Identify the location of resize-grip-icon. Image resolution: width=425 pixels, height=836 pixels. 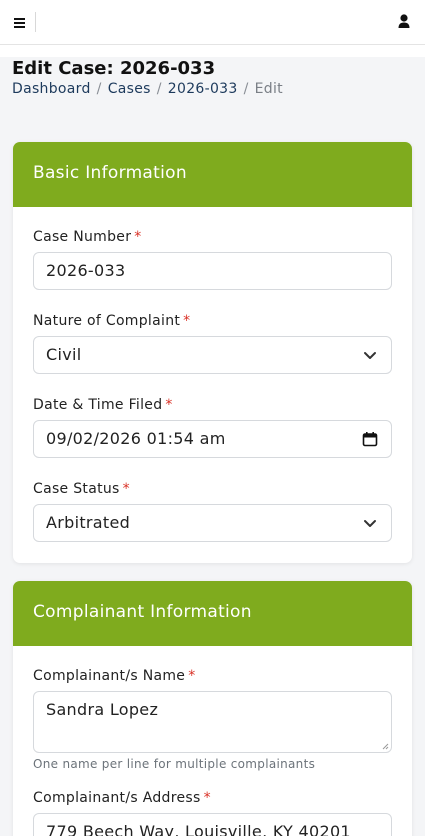
(385, 746).